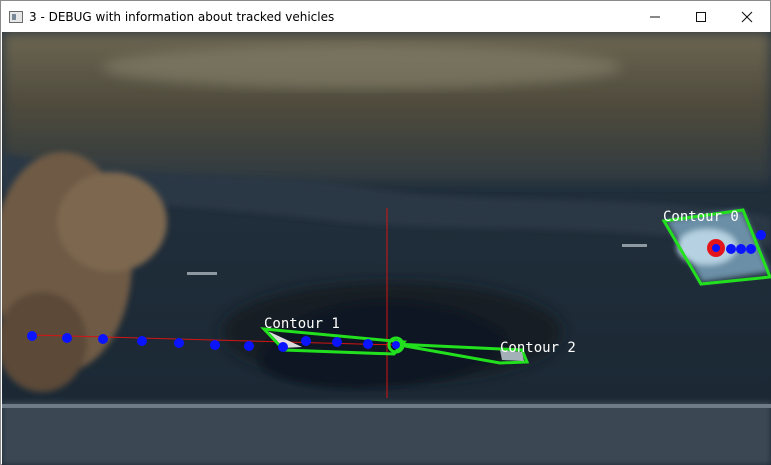 The width and height of the screenshot is (771, 465). What do you see at coordinates (302, 324) in the screenshot?
I see `contour-1-label: Contour 1` at bounding box center [302, 324].